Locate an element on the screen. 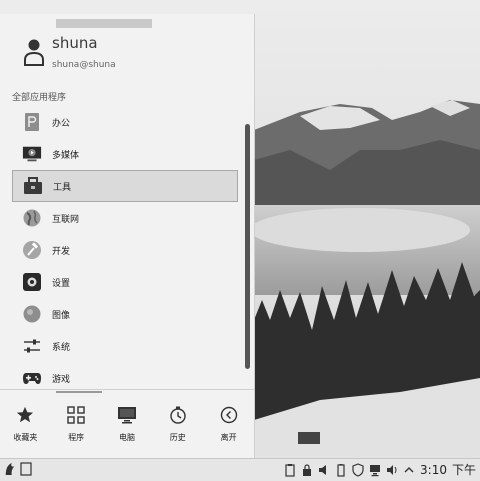 The width and height of the screenshot is (480, 481). category-label: 图像 is located at coordinates (61, 315).